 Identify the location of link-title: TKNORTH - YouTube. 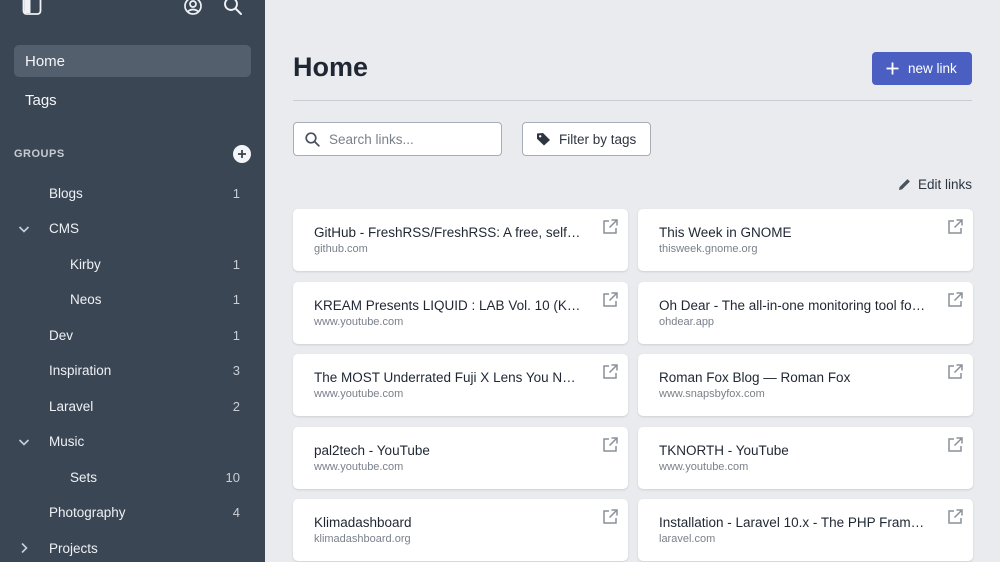
(724, 450).